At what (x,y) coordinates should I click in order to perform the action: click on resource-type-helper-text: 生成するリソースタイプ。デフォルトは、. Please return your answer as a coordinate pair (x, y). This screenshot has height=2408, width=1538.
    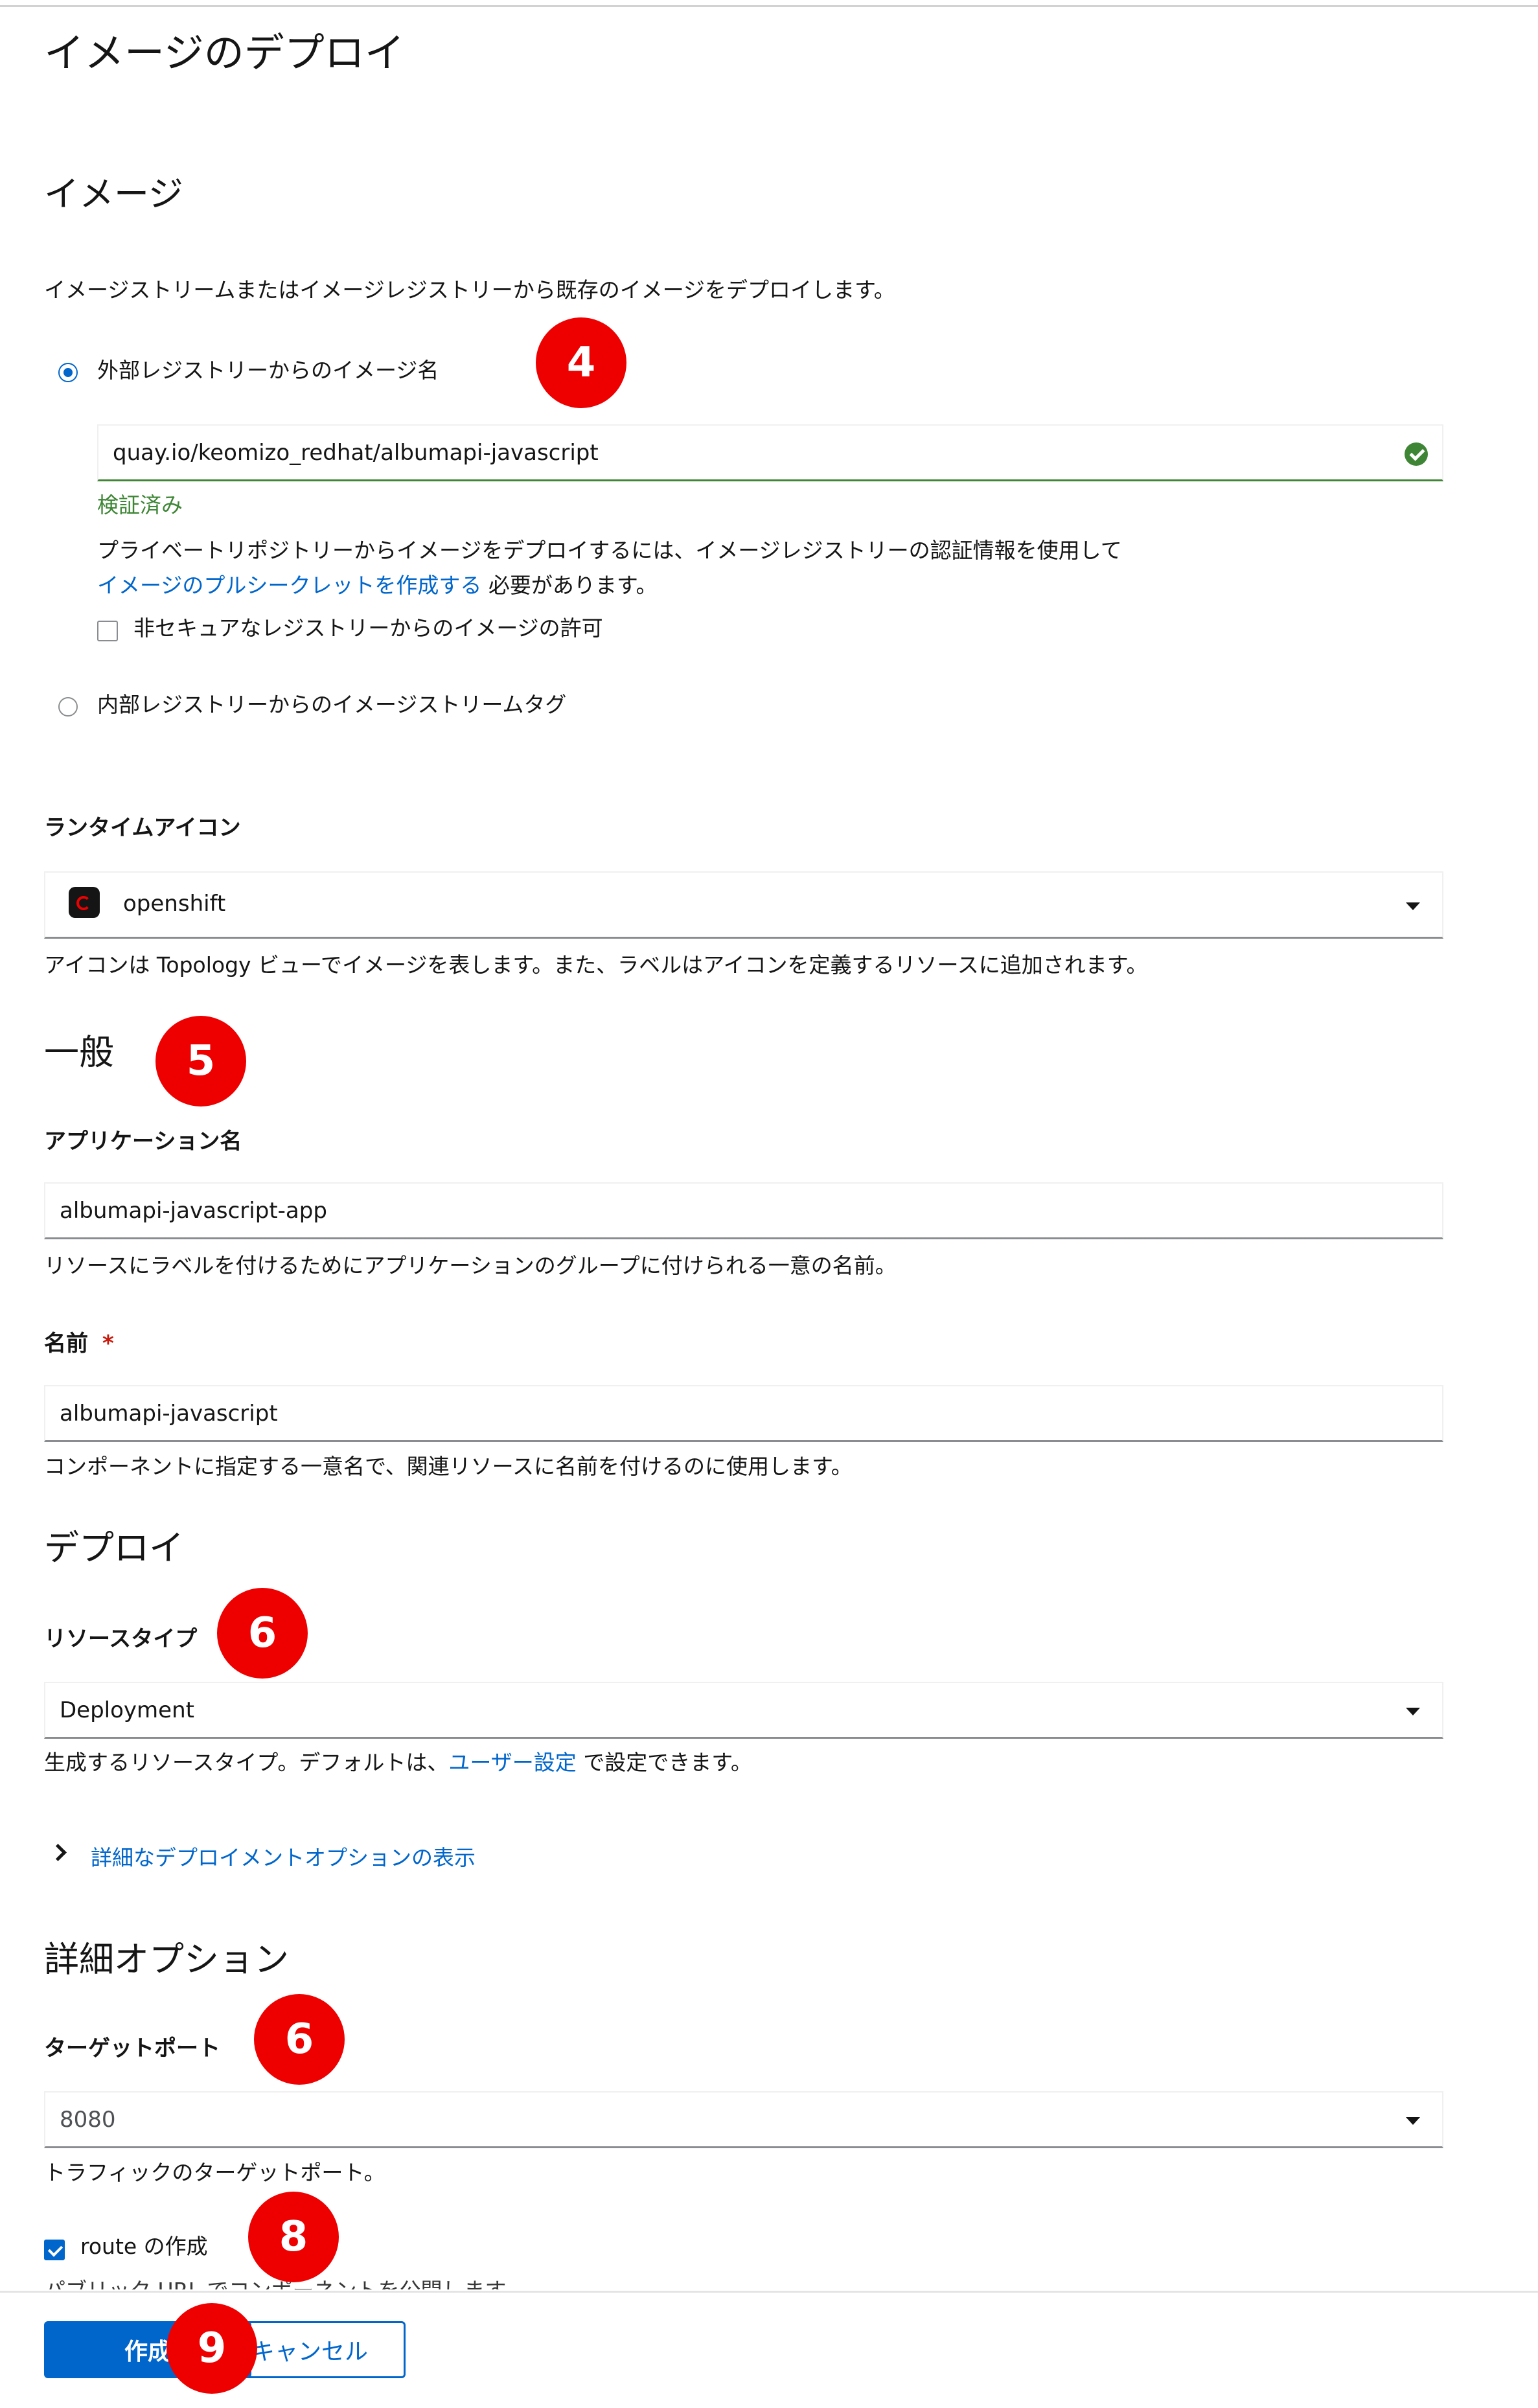
    Looking at the image, I should click on (247, 1763).